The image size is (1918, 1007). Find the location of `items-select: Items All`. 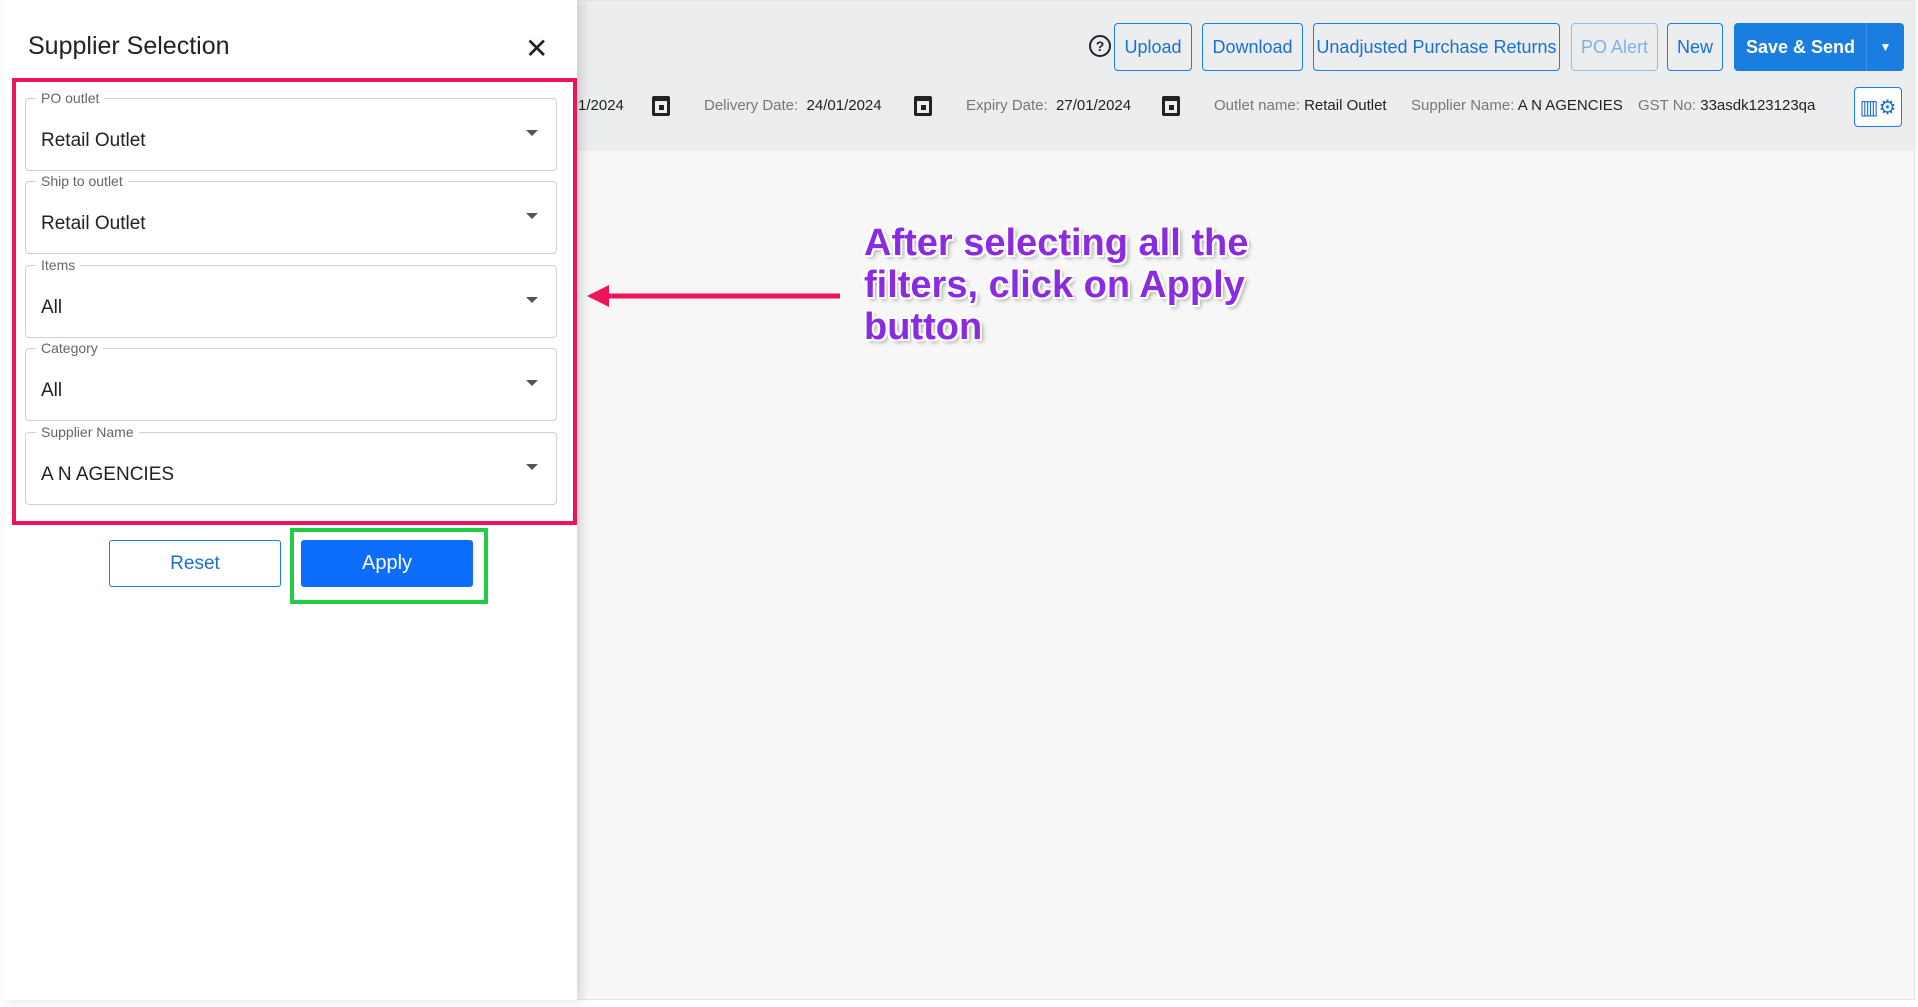

items-select: Items All is located at coordinates (291, 297).